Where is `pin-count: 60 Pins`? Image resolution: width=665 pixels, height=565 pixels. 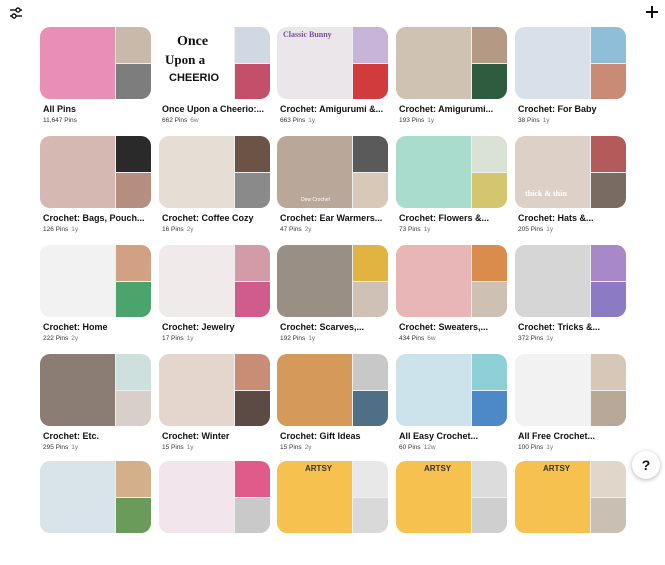 pin-count: 60 Pins is located at coordinates (410, 447).